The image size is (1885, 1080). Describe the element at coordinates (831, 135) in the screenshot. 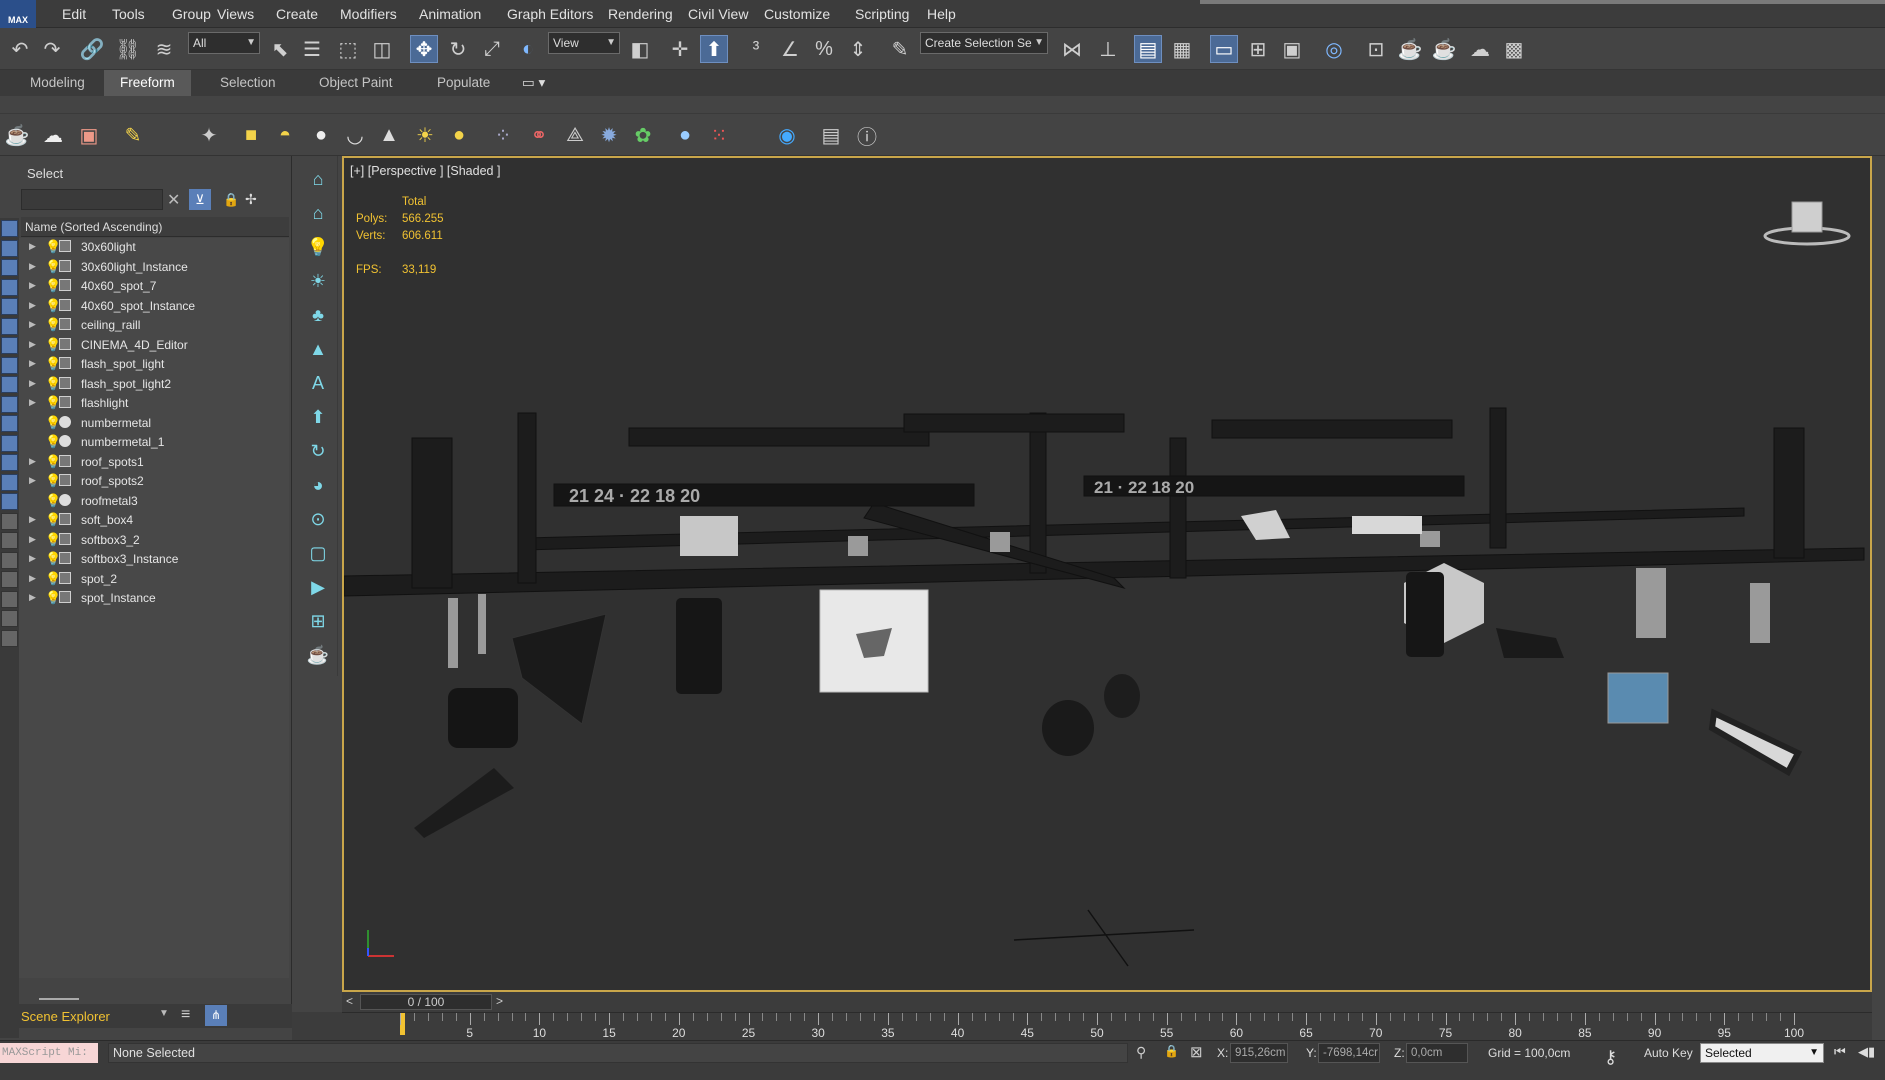

I see `clipboard-icon: ▤` at that location.